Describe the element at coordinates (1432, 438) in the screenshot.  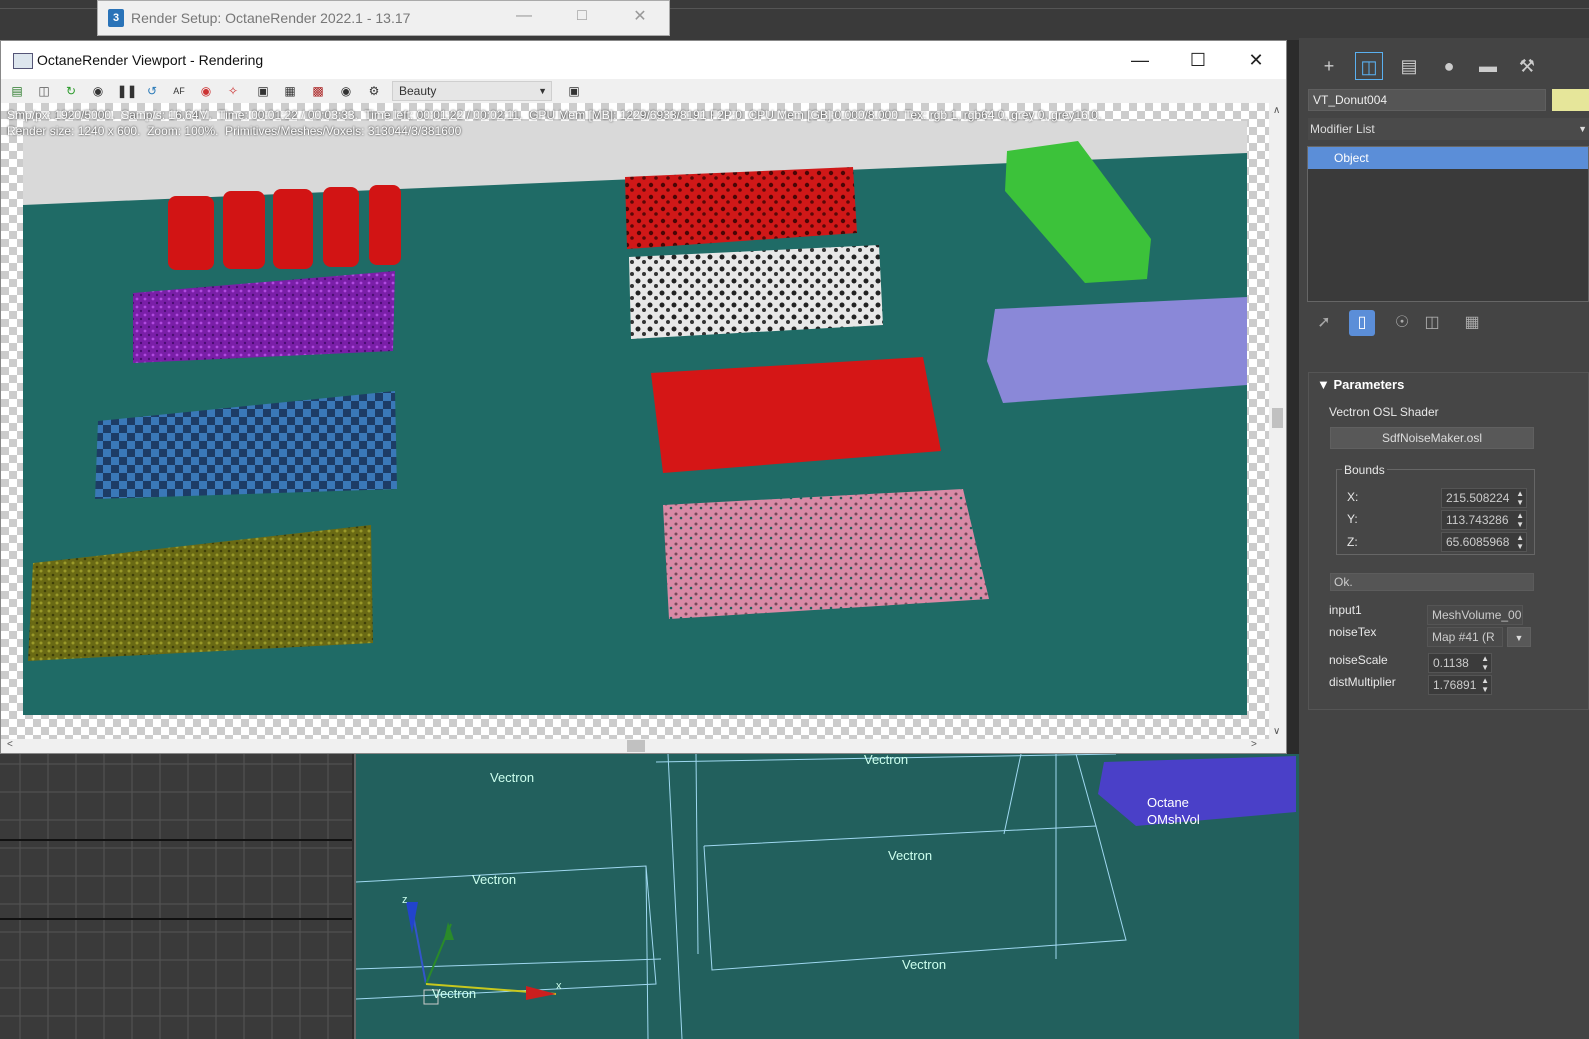
I see `shader-file-button: SdfNoiseMaker.osl` at that location.